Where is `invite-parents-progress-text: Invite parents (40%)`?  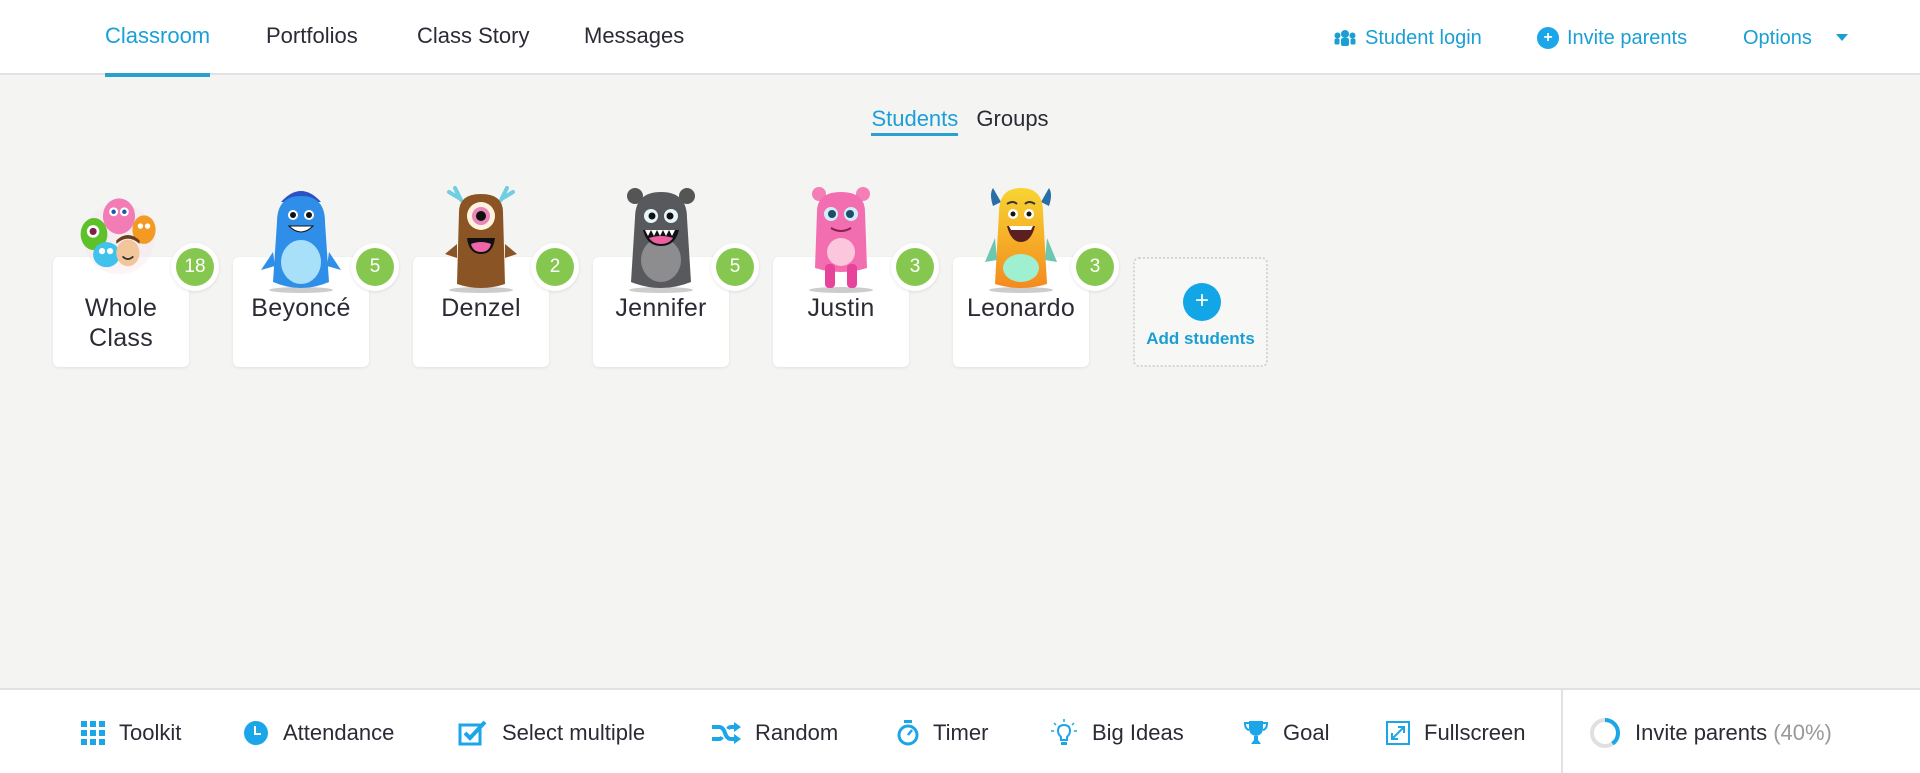
invite-parents-progress-text: Invite parents (40%) is located at coordinates (1733, 733).